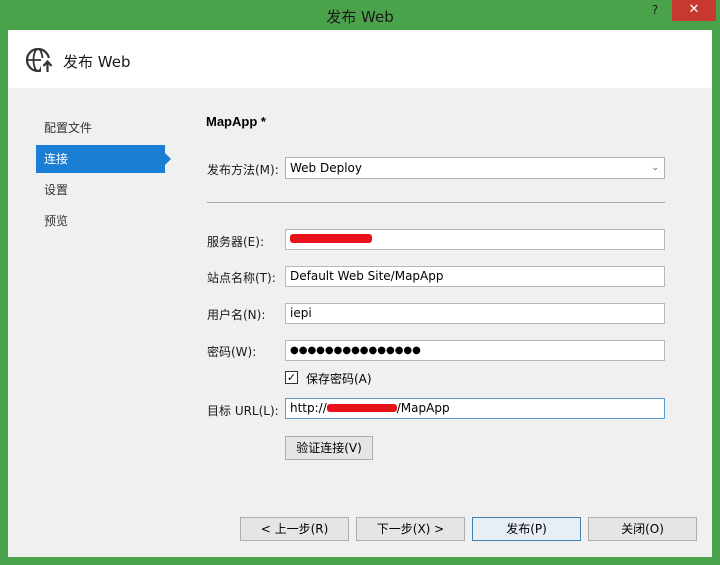 Image resolution: width=720 pixels, height=565 pixels. Describe the element at coordinates (475, 350) in the screenshot. I see `password-field: ●●●●●●●●●●●●●●●` at that location.